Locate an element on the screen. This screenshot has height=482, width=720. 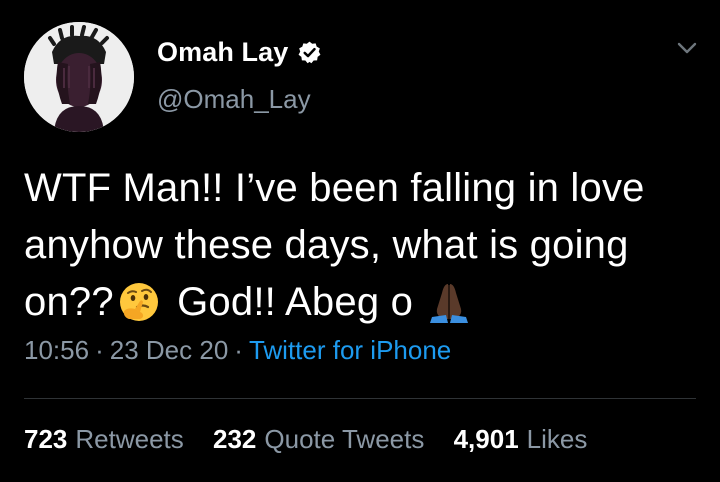
verified-badge-icon is located at coordinates (309, 52).